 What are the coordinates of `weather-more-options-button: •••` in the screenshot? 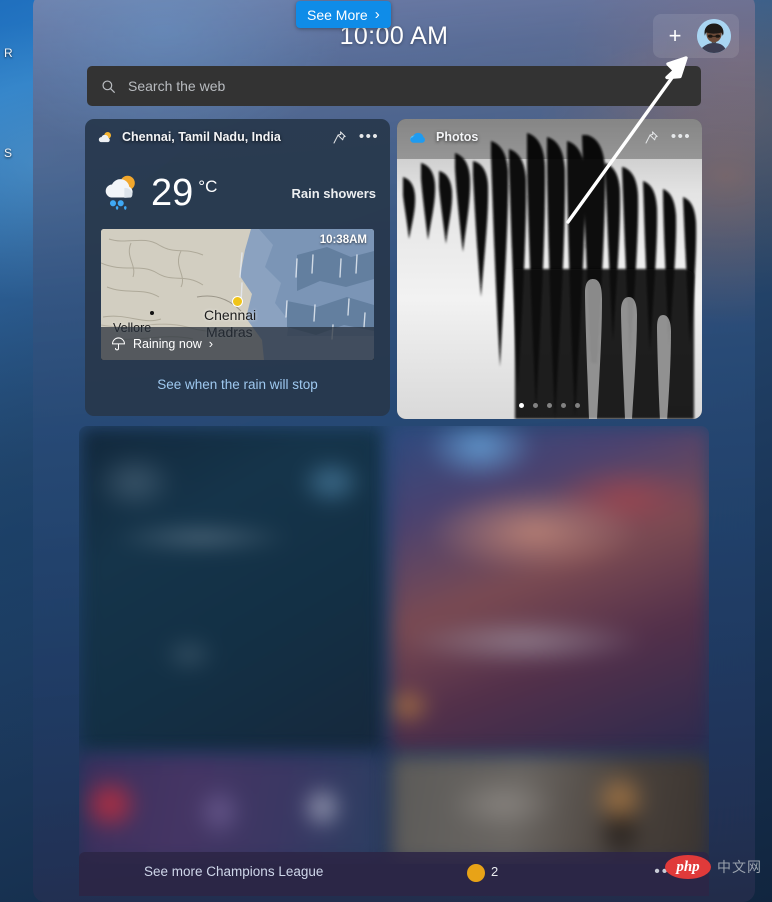 It's located at (369, 137).